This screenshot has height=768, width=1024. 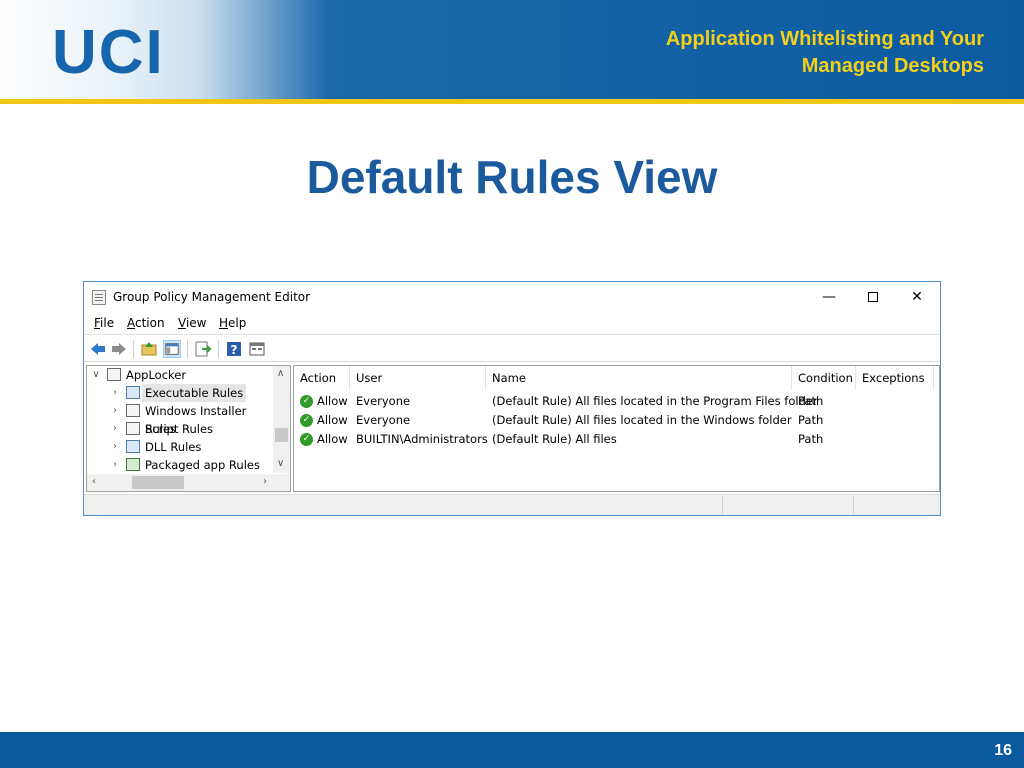 What do you see at coordinates (280, 463) in the screenshot?
I see `scroll-down-icon: ∨` at bounding box center [280, 463].